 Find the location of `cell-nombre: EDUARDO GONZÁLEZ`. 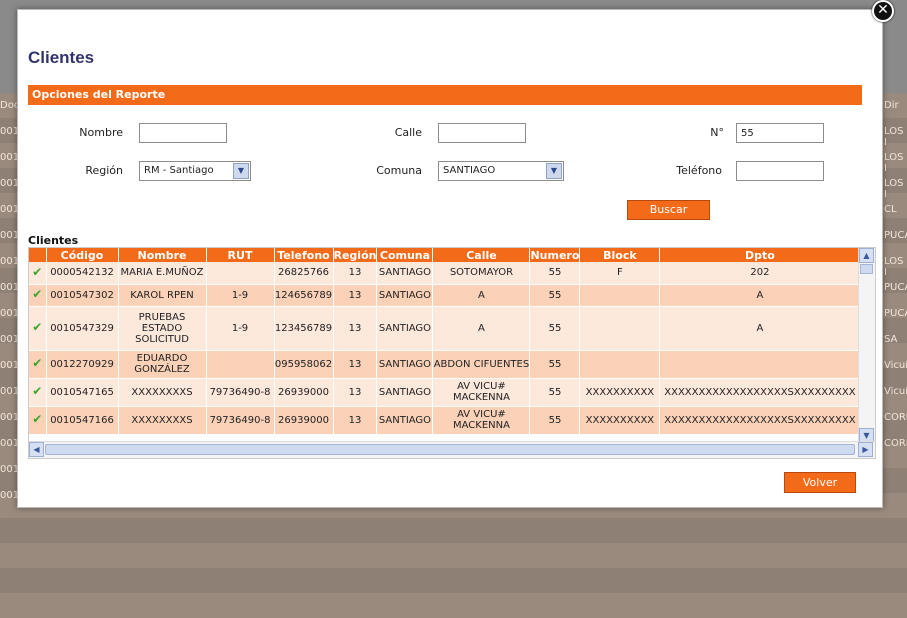

cell-nombre: EDUARDO GONZÁLEZ is located at coordinates (162, 364).